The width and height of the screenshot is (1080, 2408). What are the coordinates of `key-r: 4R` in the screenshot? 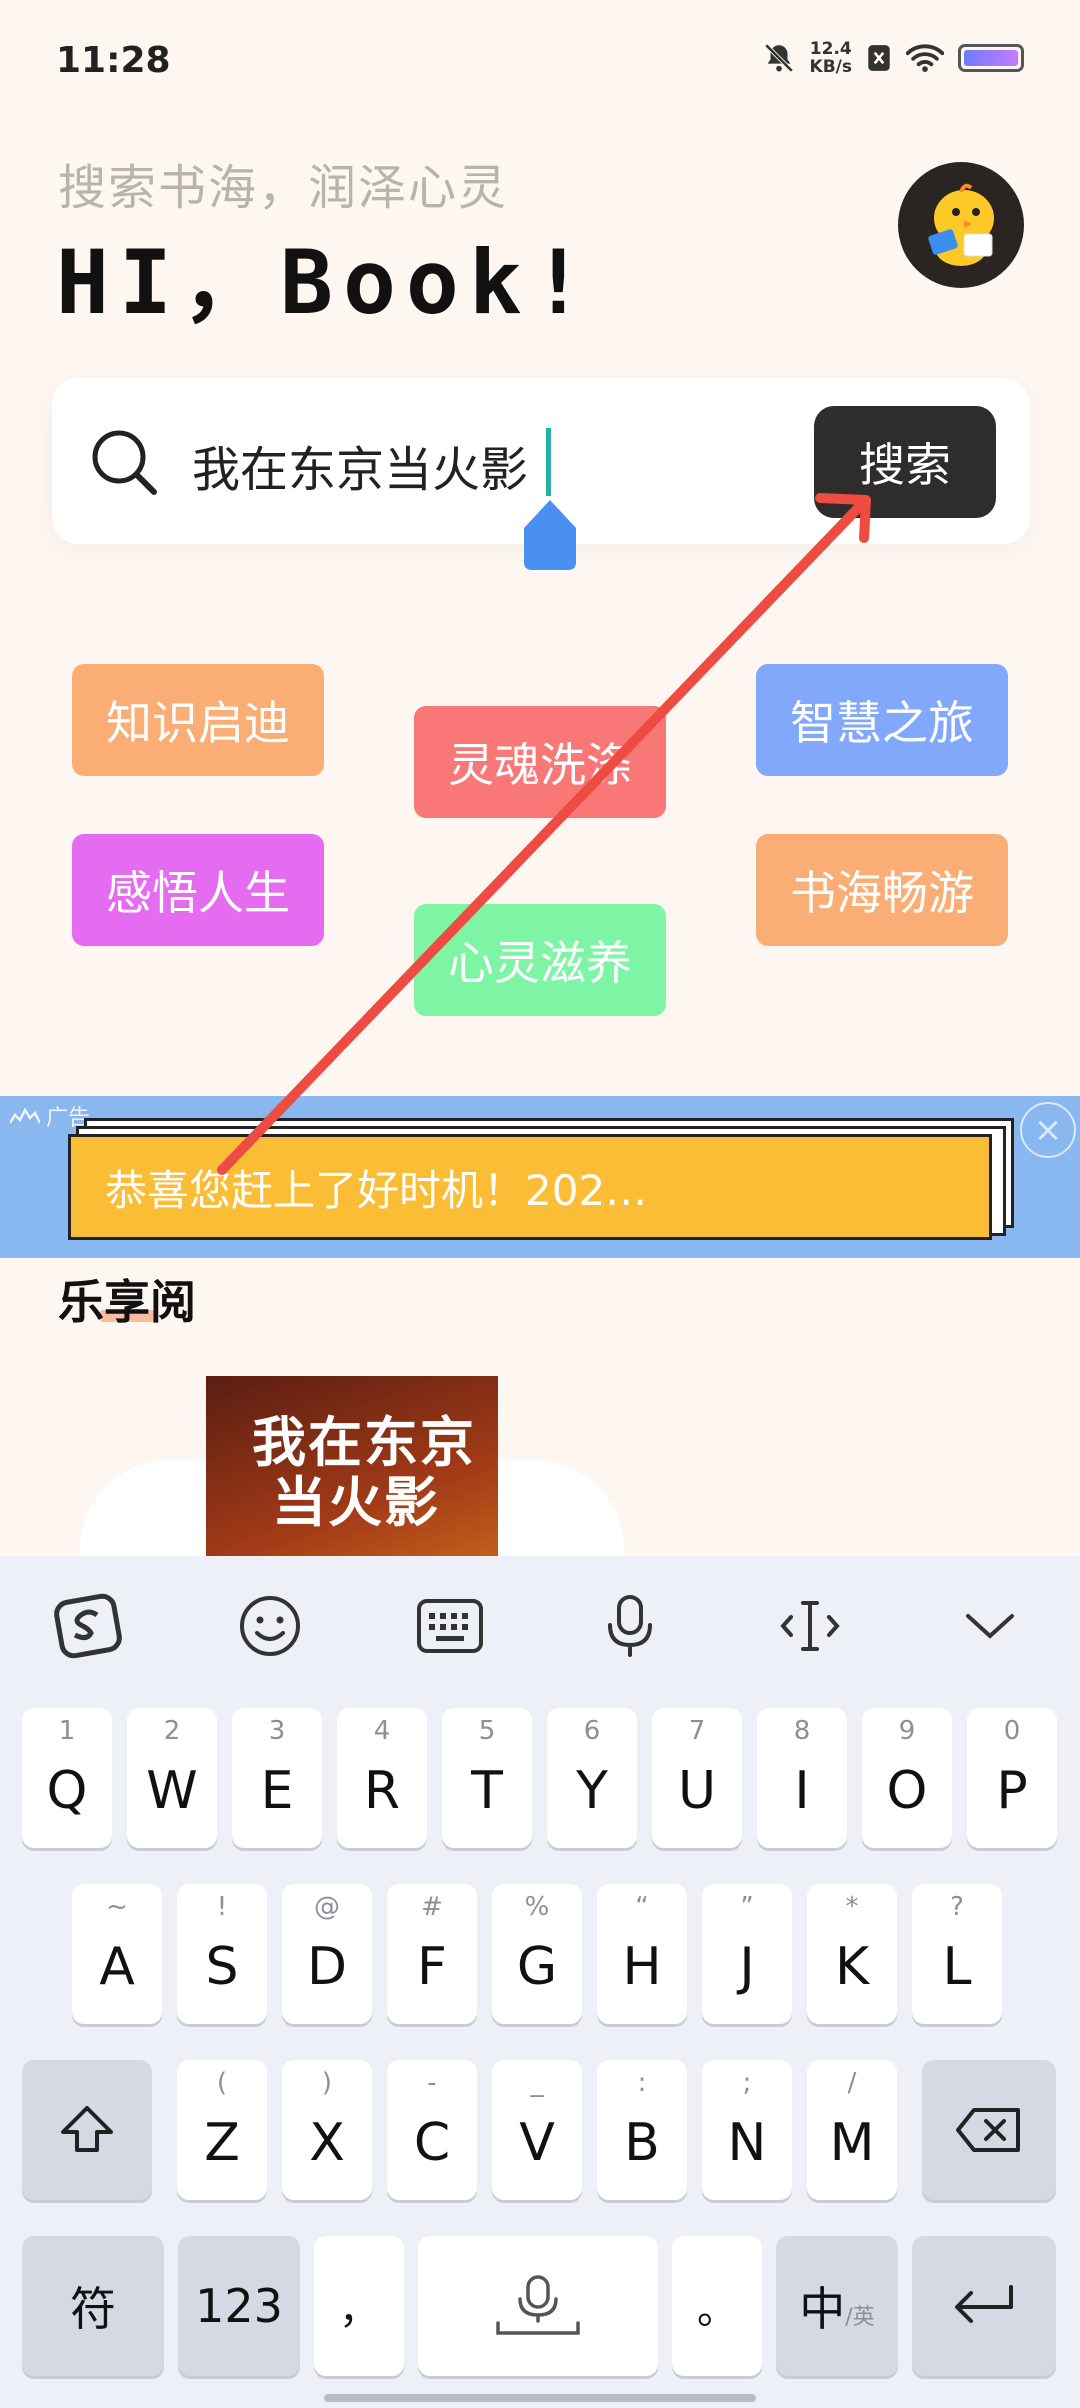 It's located at (382, 1778).